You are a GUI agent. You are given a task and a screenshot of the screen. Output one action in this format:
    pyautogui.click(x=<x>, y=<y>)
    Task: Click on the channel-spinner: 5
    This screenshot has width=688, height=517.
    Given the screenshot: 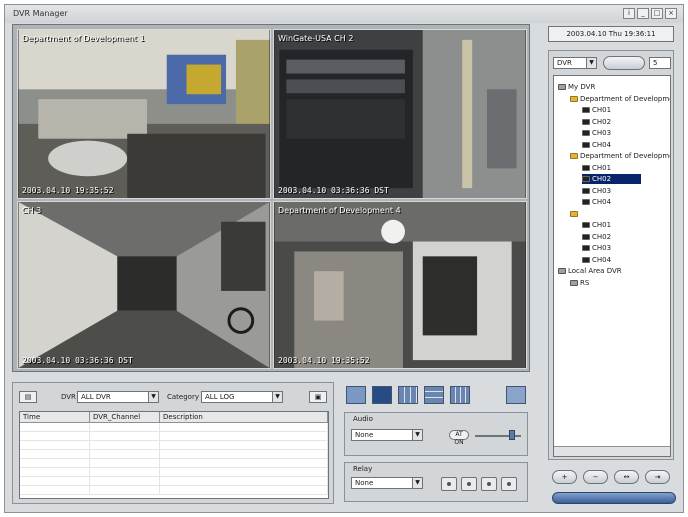 What is the action you would take?
    pyautogui.click(x=660, y=63)
    